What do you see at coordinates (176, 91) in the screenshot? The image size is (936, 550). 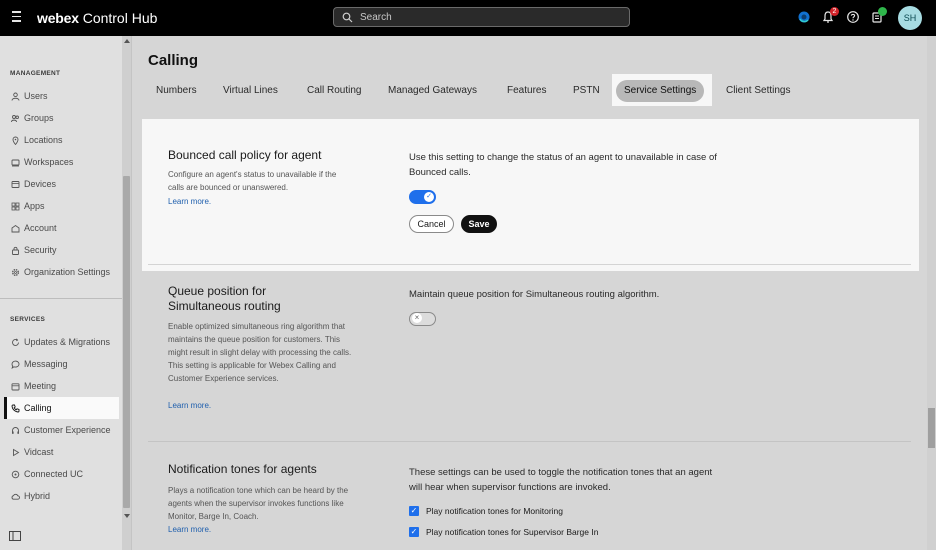 I see `tab-numbers: Numbers` at bounding box center [176, 91].